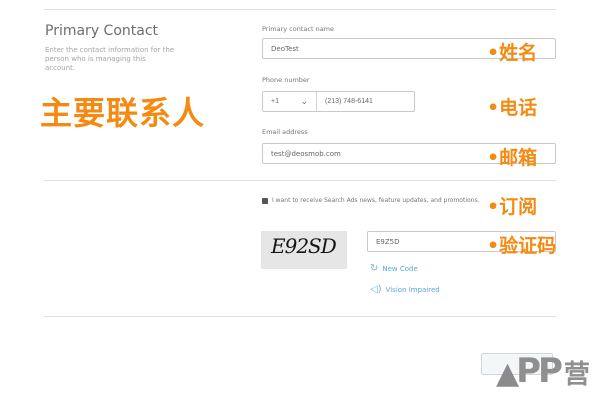  I want to click on logo-cn-text: 营, so click(576, 375).